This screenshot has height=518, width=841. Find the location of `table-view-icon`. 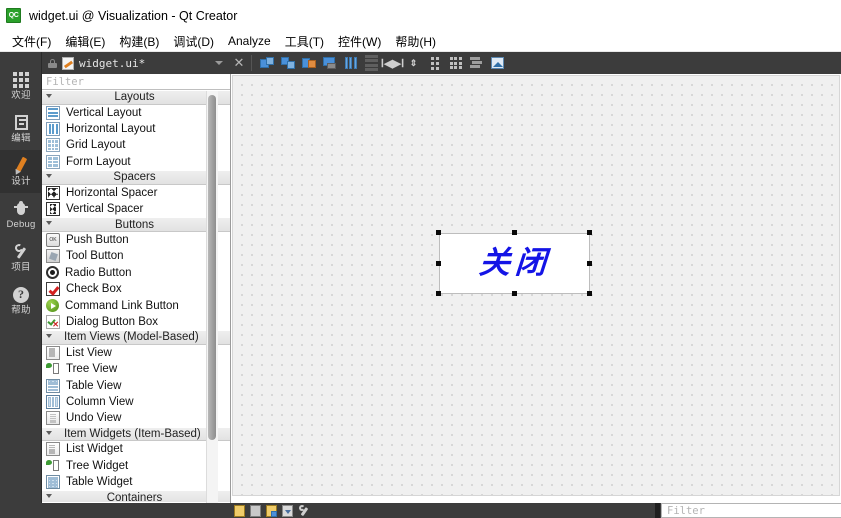

table-view-icon is located at coordinates (53, 385).